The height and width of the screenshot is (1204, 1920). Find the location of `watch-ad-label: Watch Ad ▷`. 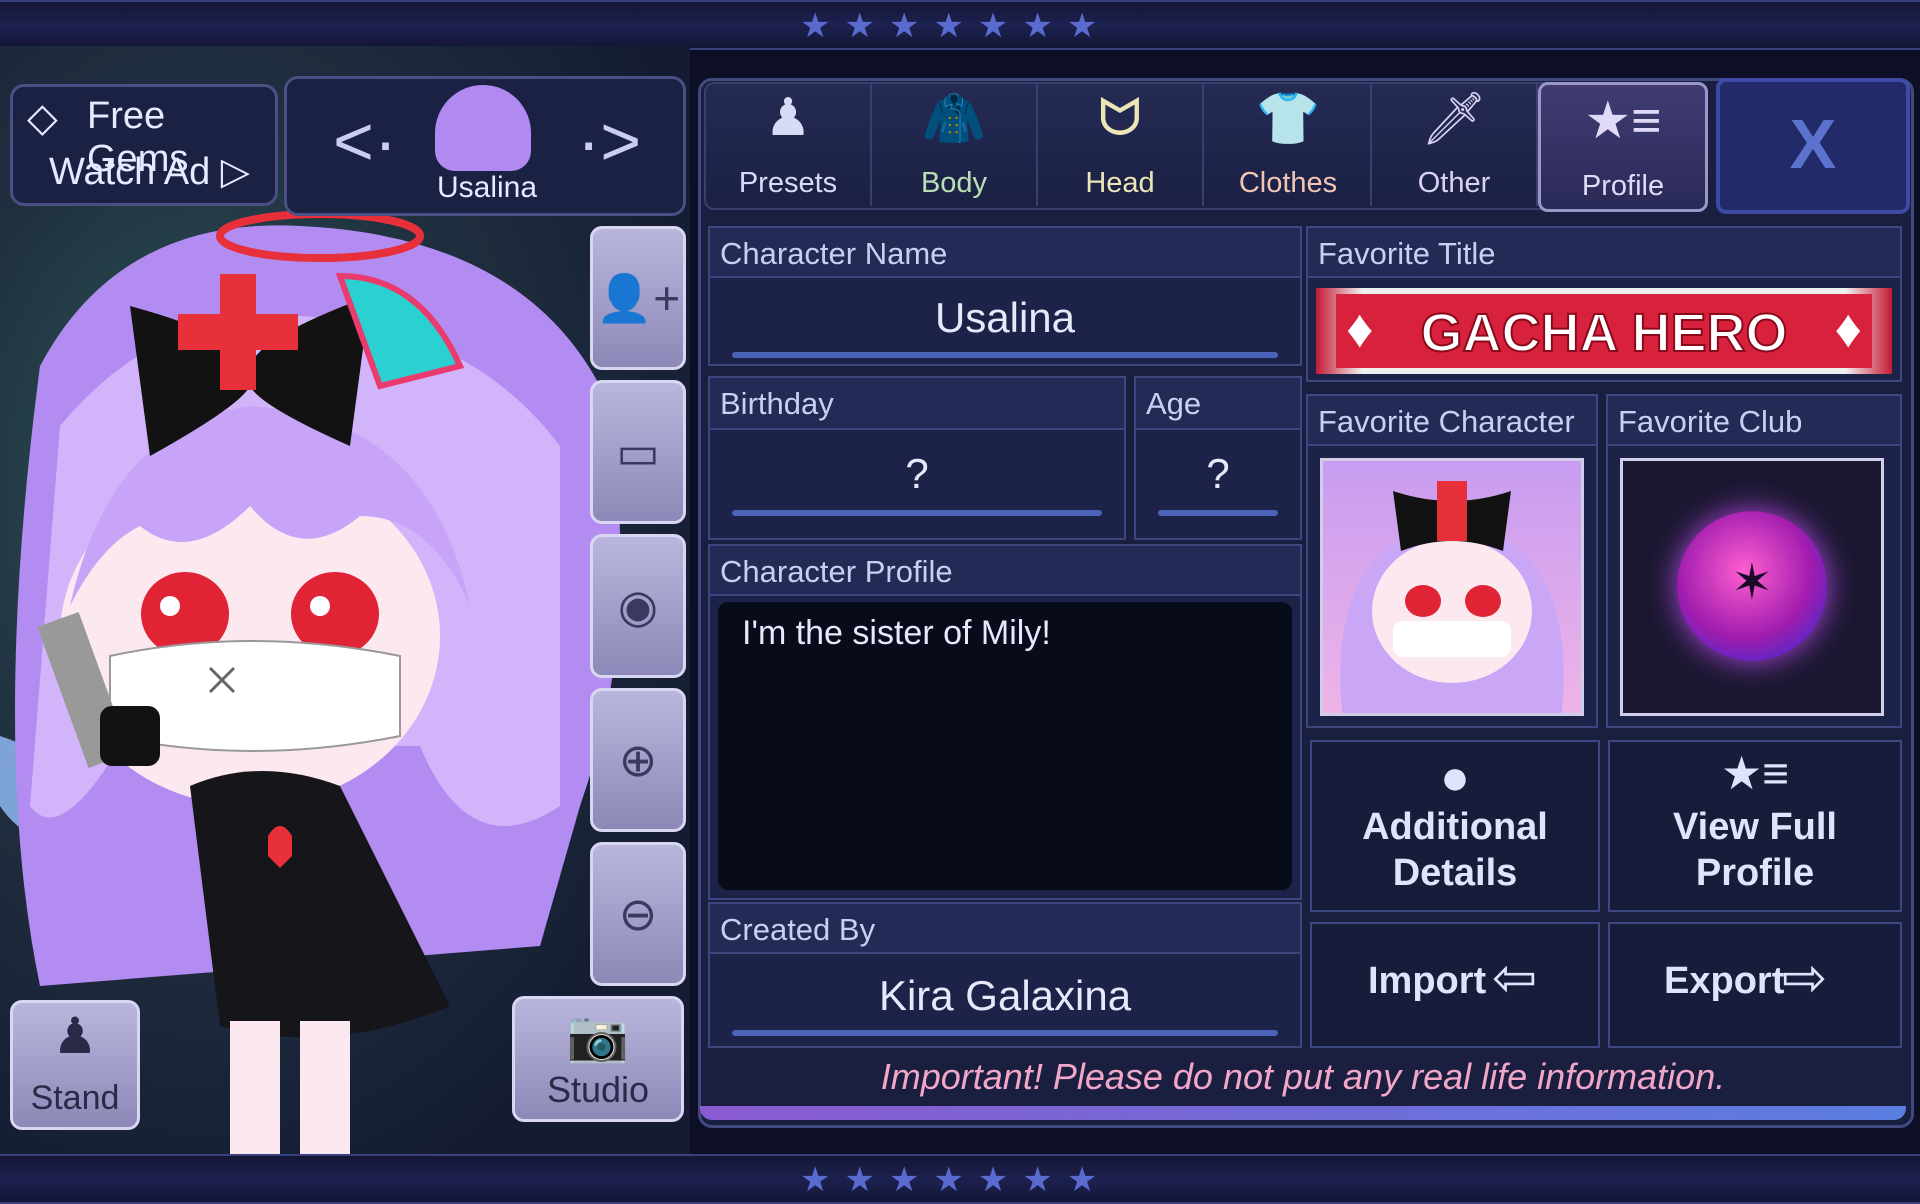

watch-ad-label: Watch Ad ▷ is located at coordinates (150, 172).